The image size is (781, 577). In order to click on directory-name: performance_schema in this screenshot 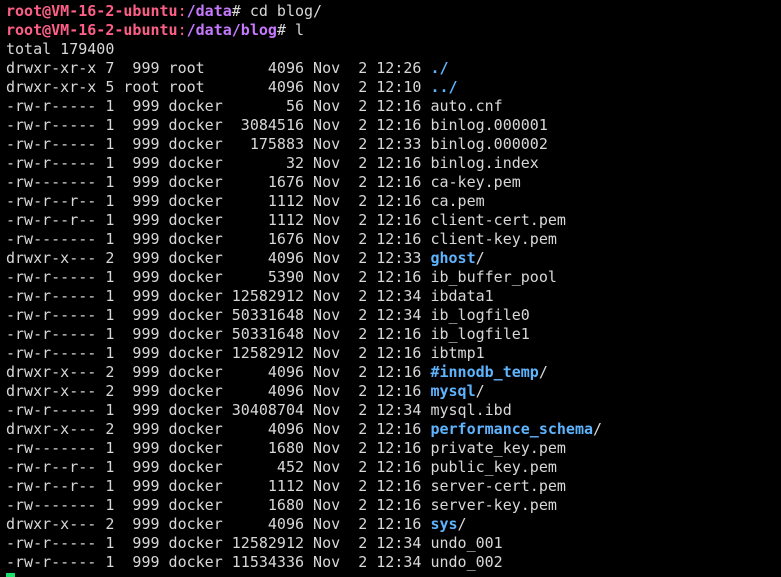, I will do `click(512, 429)`.